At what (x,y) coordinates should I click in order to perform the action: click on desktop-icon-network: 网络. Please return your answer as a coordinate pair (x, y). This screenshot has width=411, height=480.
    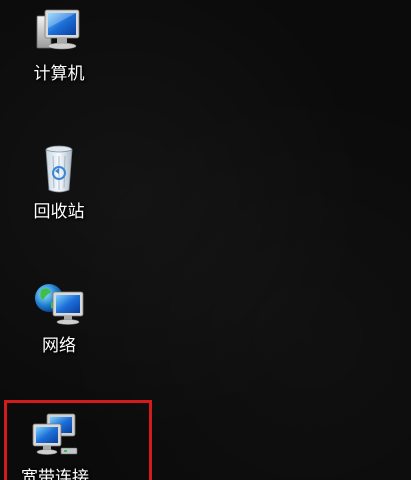
    Looking at the image, I should click on (59, 317).